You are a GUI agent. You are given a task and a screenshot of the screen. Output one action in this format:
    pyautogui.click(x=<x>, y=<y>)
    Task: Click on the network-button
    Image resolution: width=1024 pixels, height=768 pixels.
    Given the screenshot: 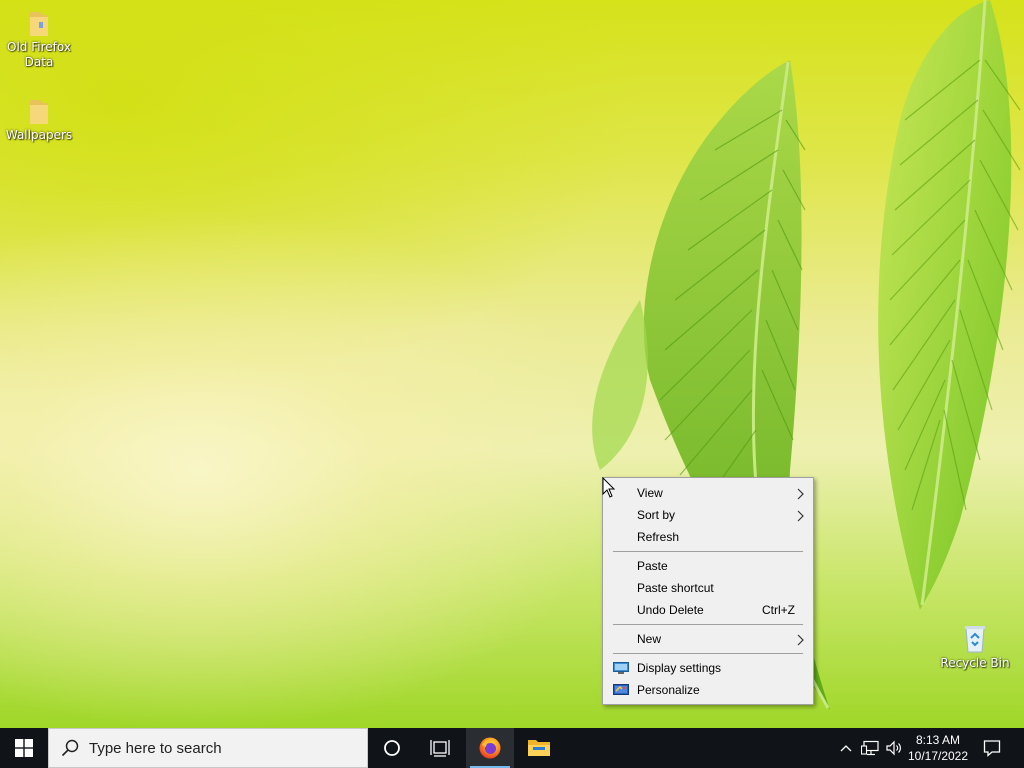 What is the action you would take?
    pyautogui.click(x=870, y=748)
    